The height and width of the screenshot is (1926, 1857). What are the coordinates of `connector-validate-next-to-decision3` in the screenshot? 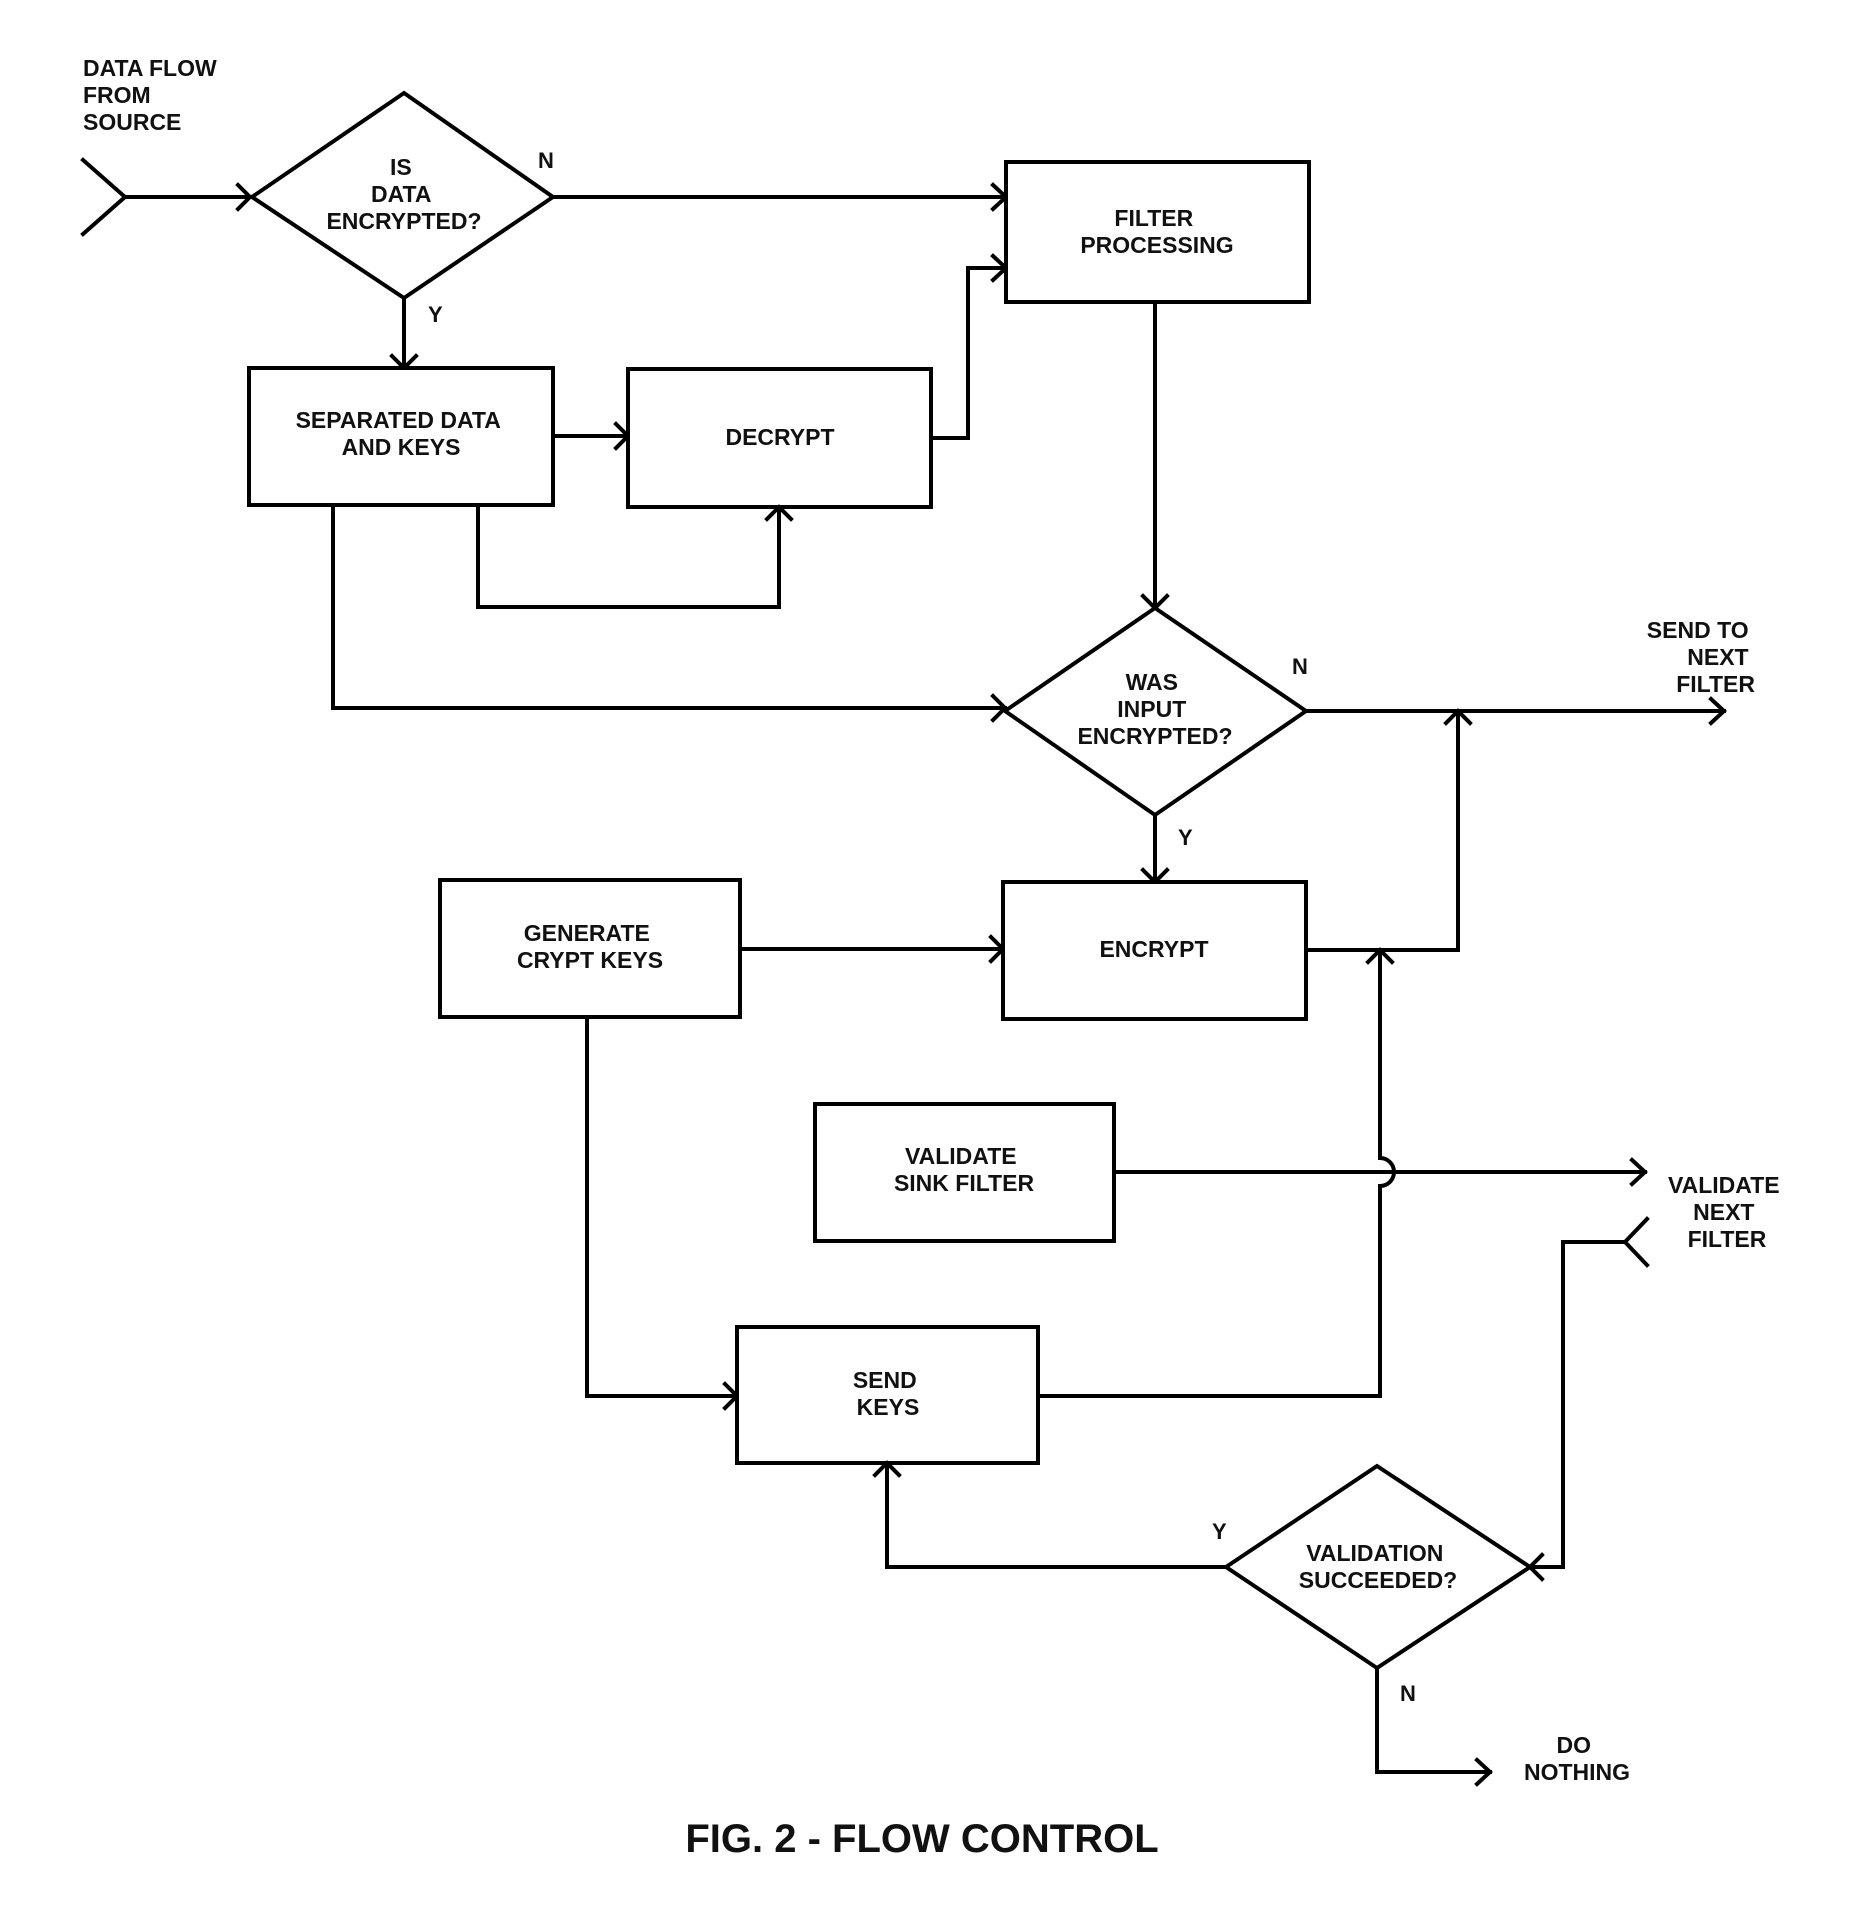 It's located at (1577, 1404).